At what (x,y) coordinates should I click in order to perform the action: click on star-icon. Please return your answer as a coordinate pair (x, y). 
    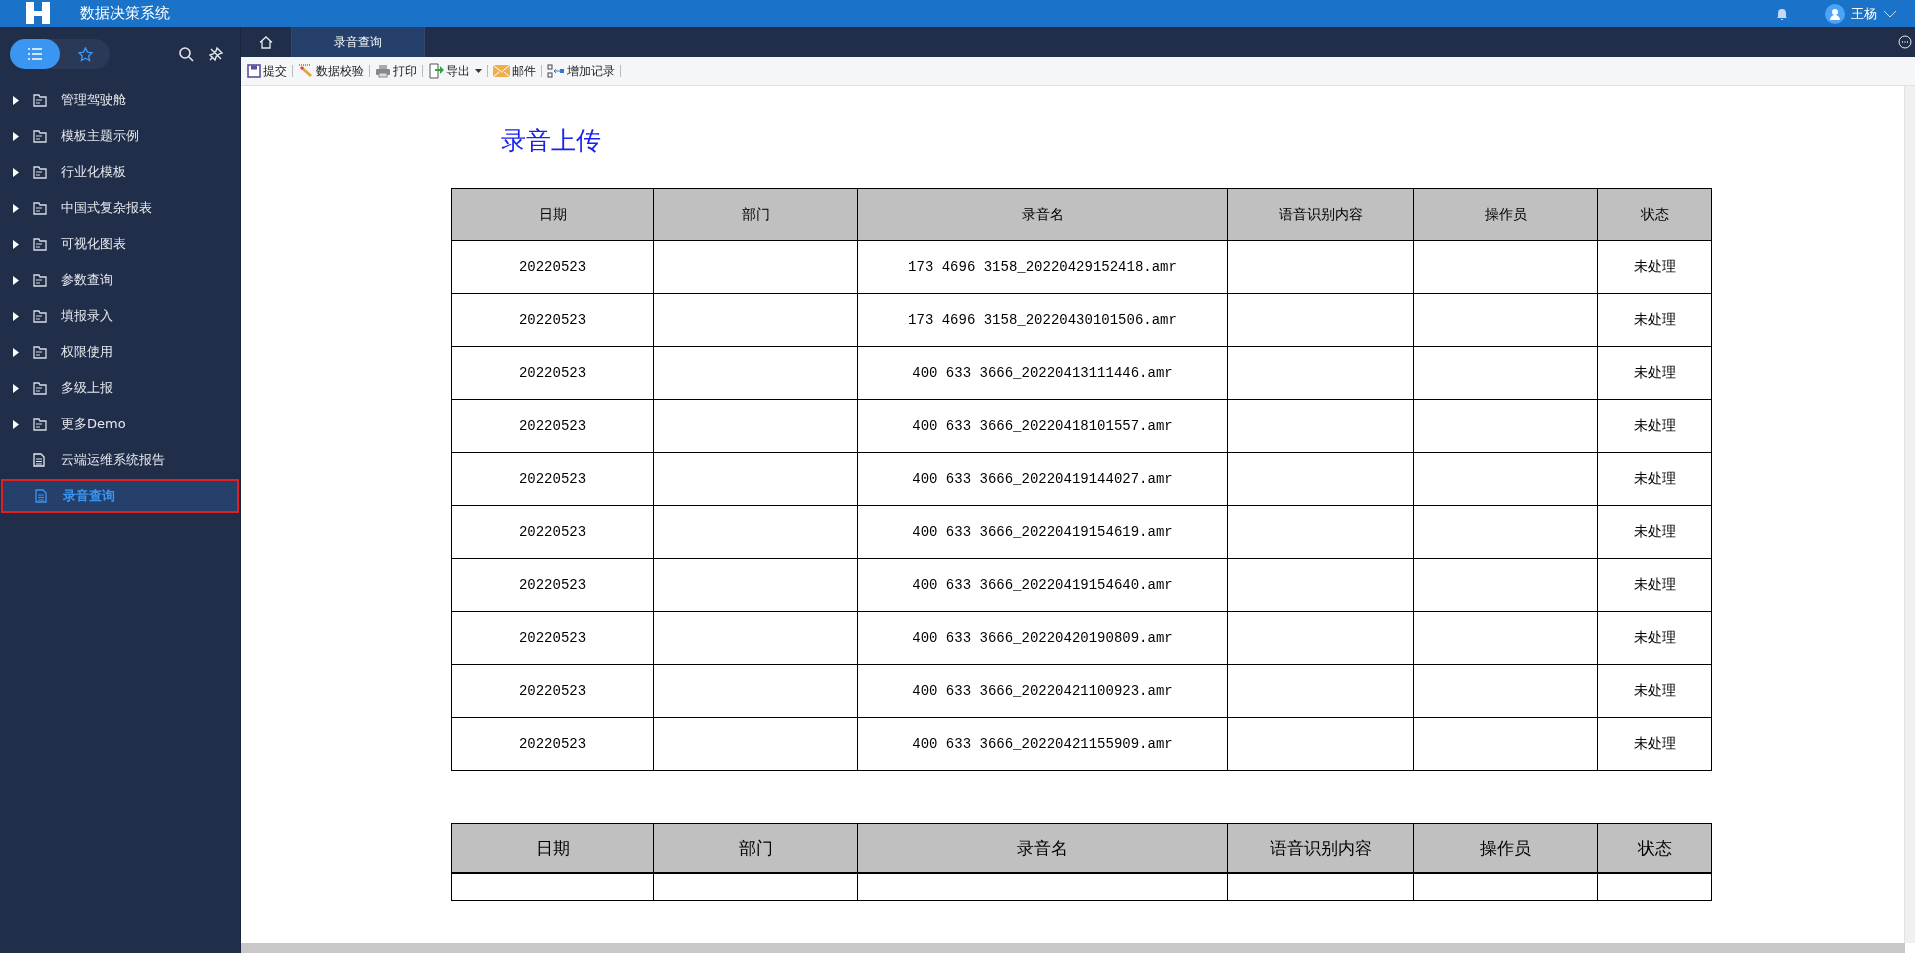
    Looking at the image, I should click on (85, 54).